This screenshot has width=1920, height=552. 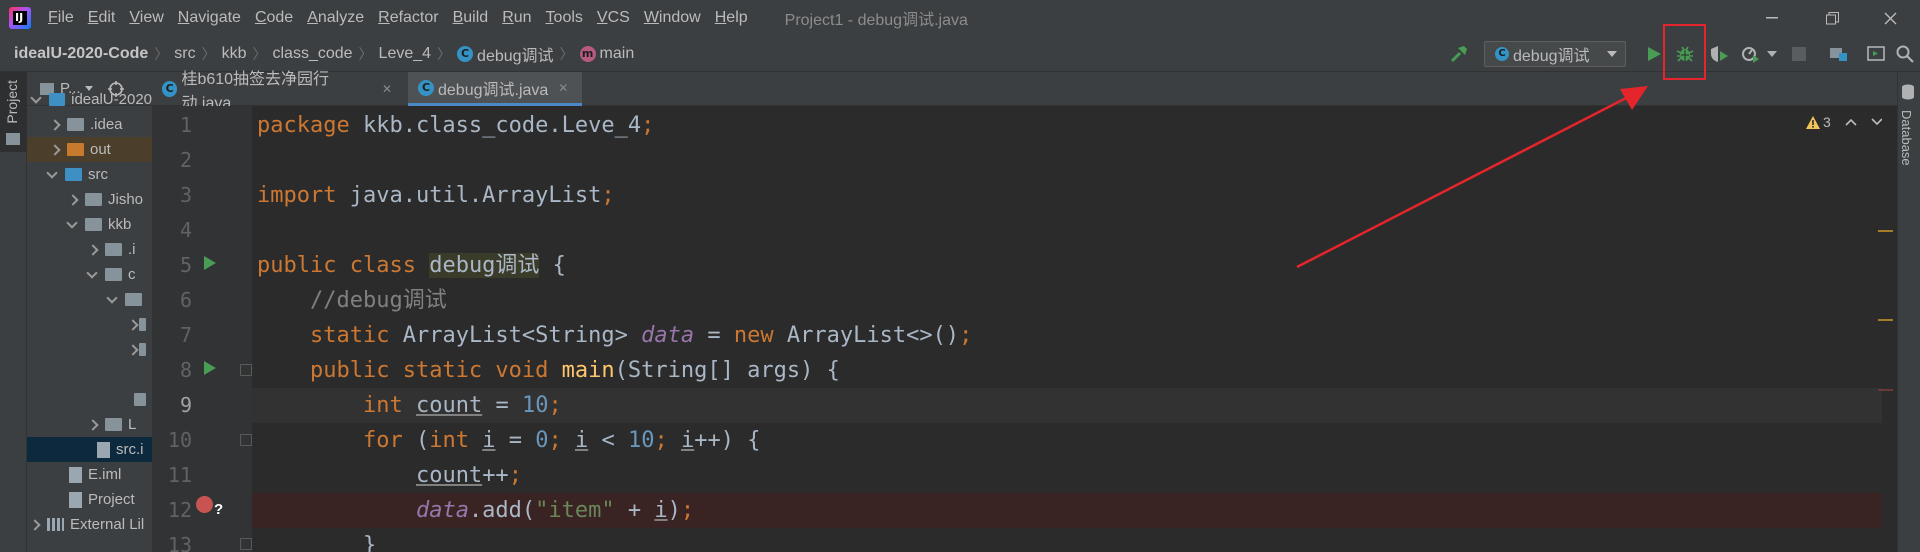 What do you see at coordinates (313, 54) in the screenshot?
I see `breadcrumb-class-code: class_code` at bounding box center [313, 54].